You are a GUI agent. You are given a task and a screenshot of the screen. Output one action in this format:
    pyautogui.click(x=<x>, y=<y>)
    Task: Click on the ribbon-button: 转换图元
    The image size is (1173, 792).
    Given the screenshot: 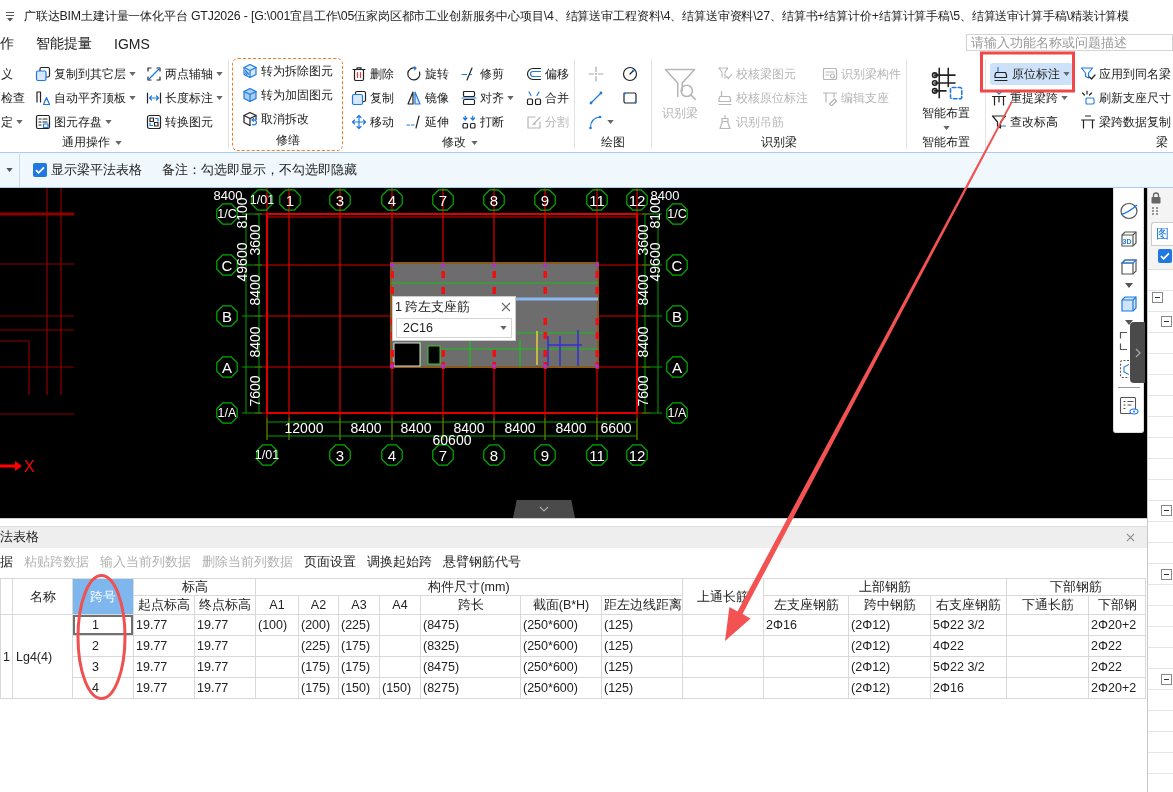 What is the action you would take?
    pyautogui.click(x=184, y=122)
    